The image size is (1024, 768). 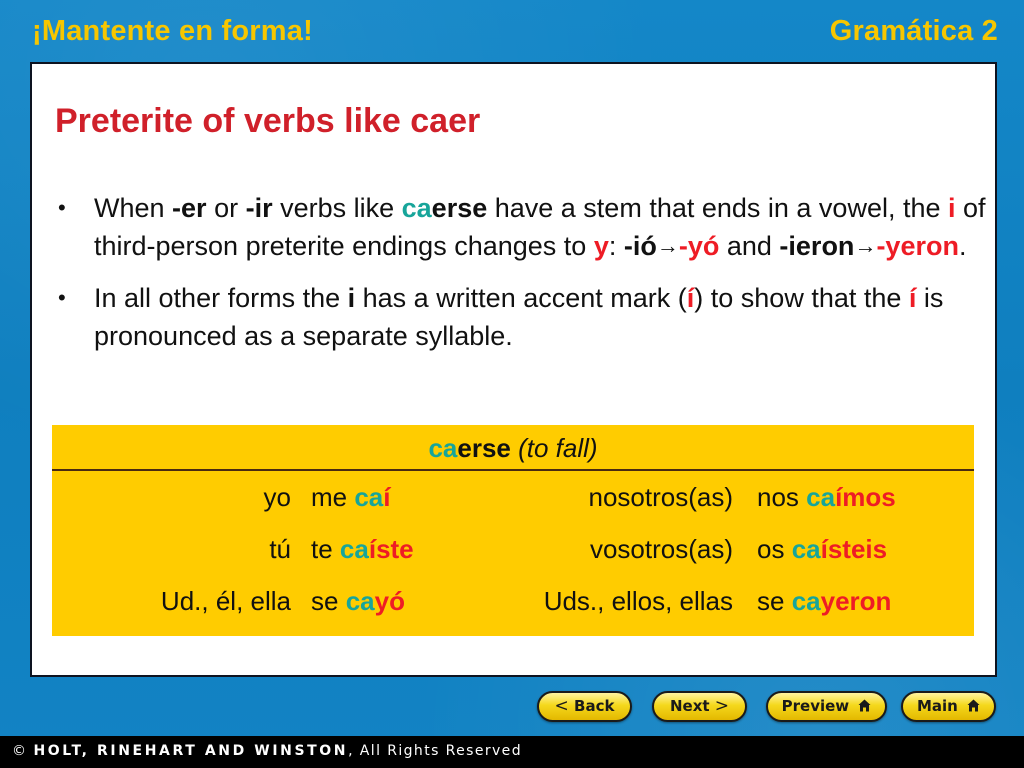 I want to click on verb-form: os caísteis, so click(x=822, y=549).